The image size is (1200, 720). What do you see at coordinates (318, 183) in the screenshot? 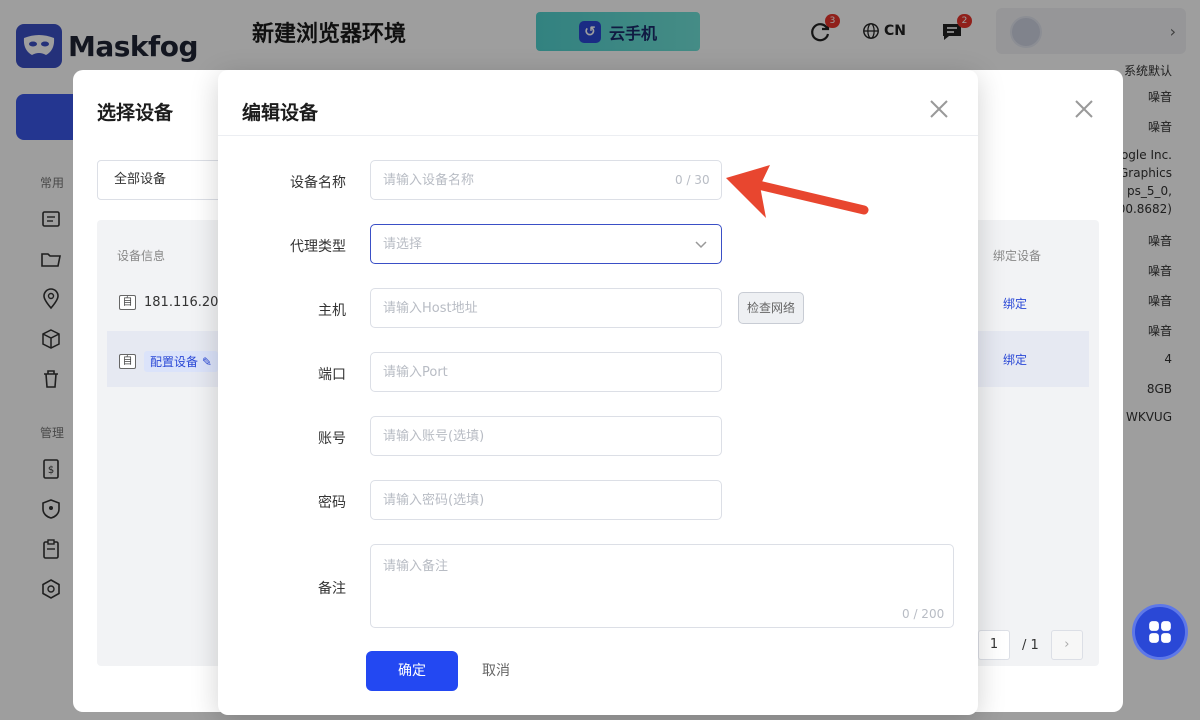
I see `device-name-label: 设备名称` at bounding box center [318, 183].